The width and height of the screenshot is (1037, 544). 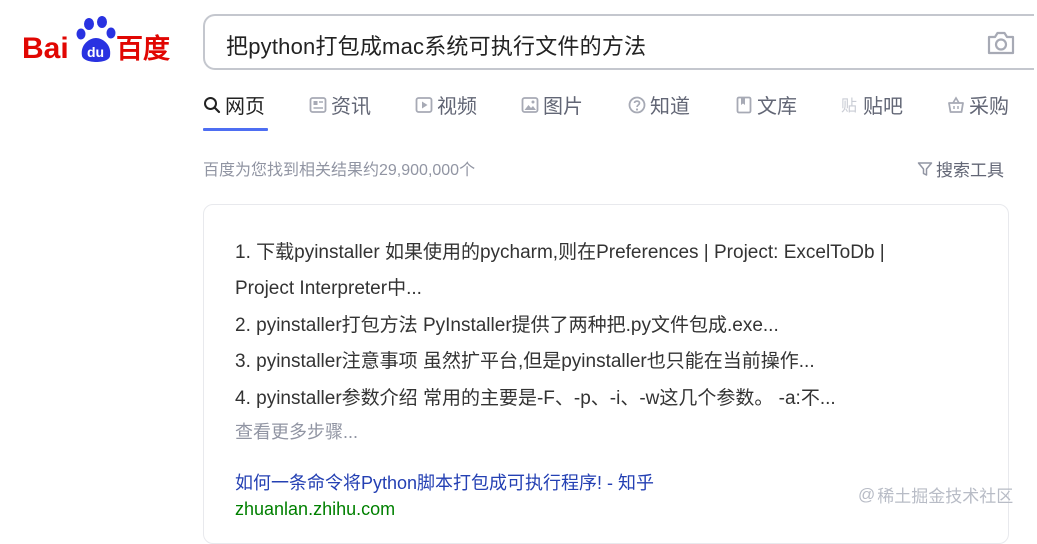 I want to click on news-icon, so click(x=318, y=105).